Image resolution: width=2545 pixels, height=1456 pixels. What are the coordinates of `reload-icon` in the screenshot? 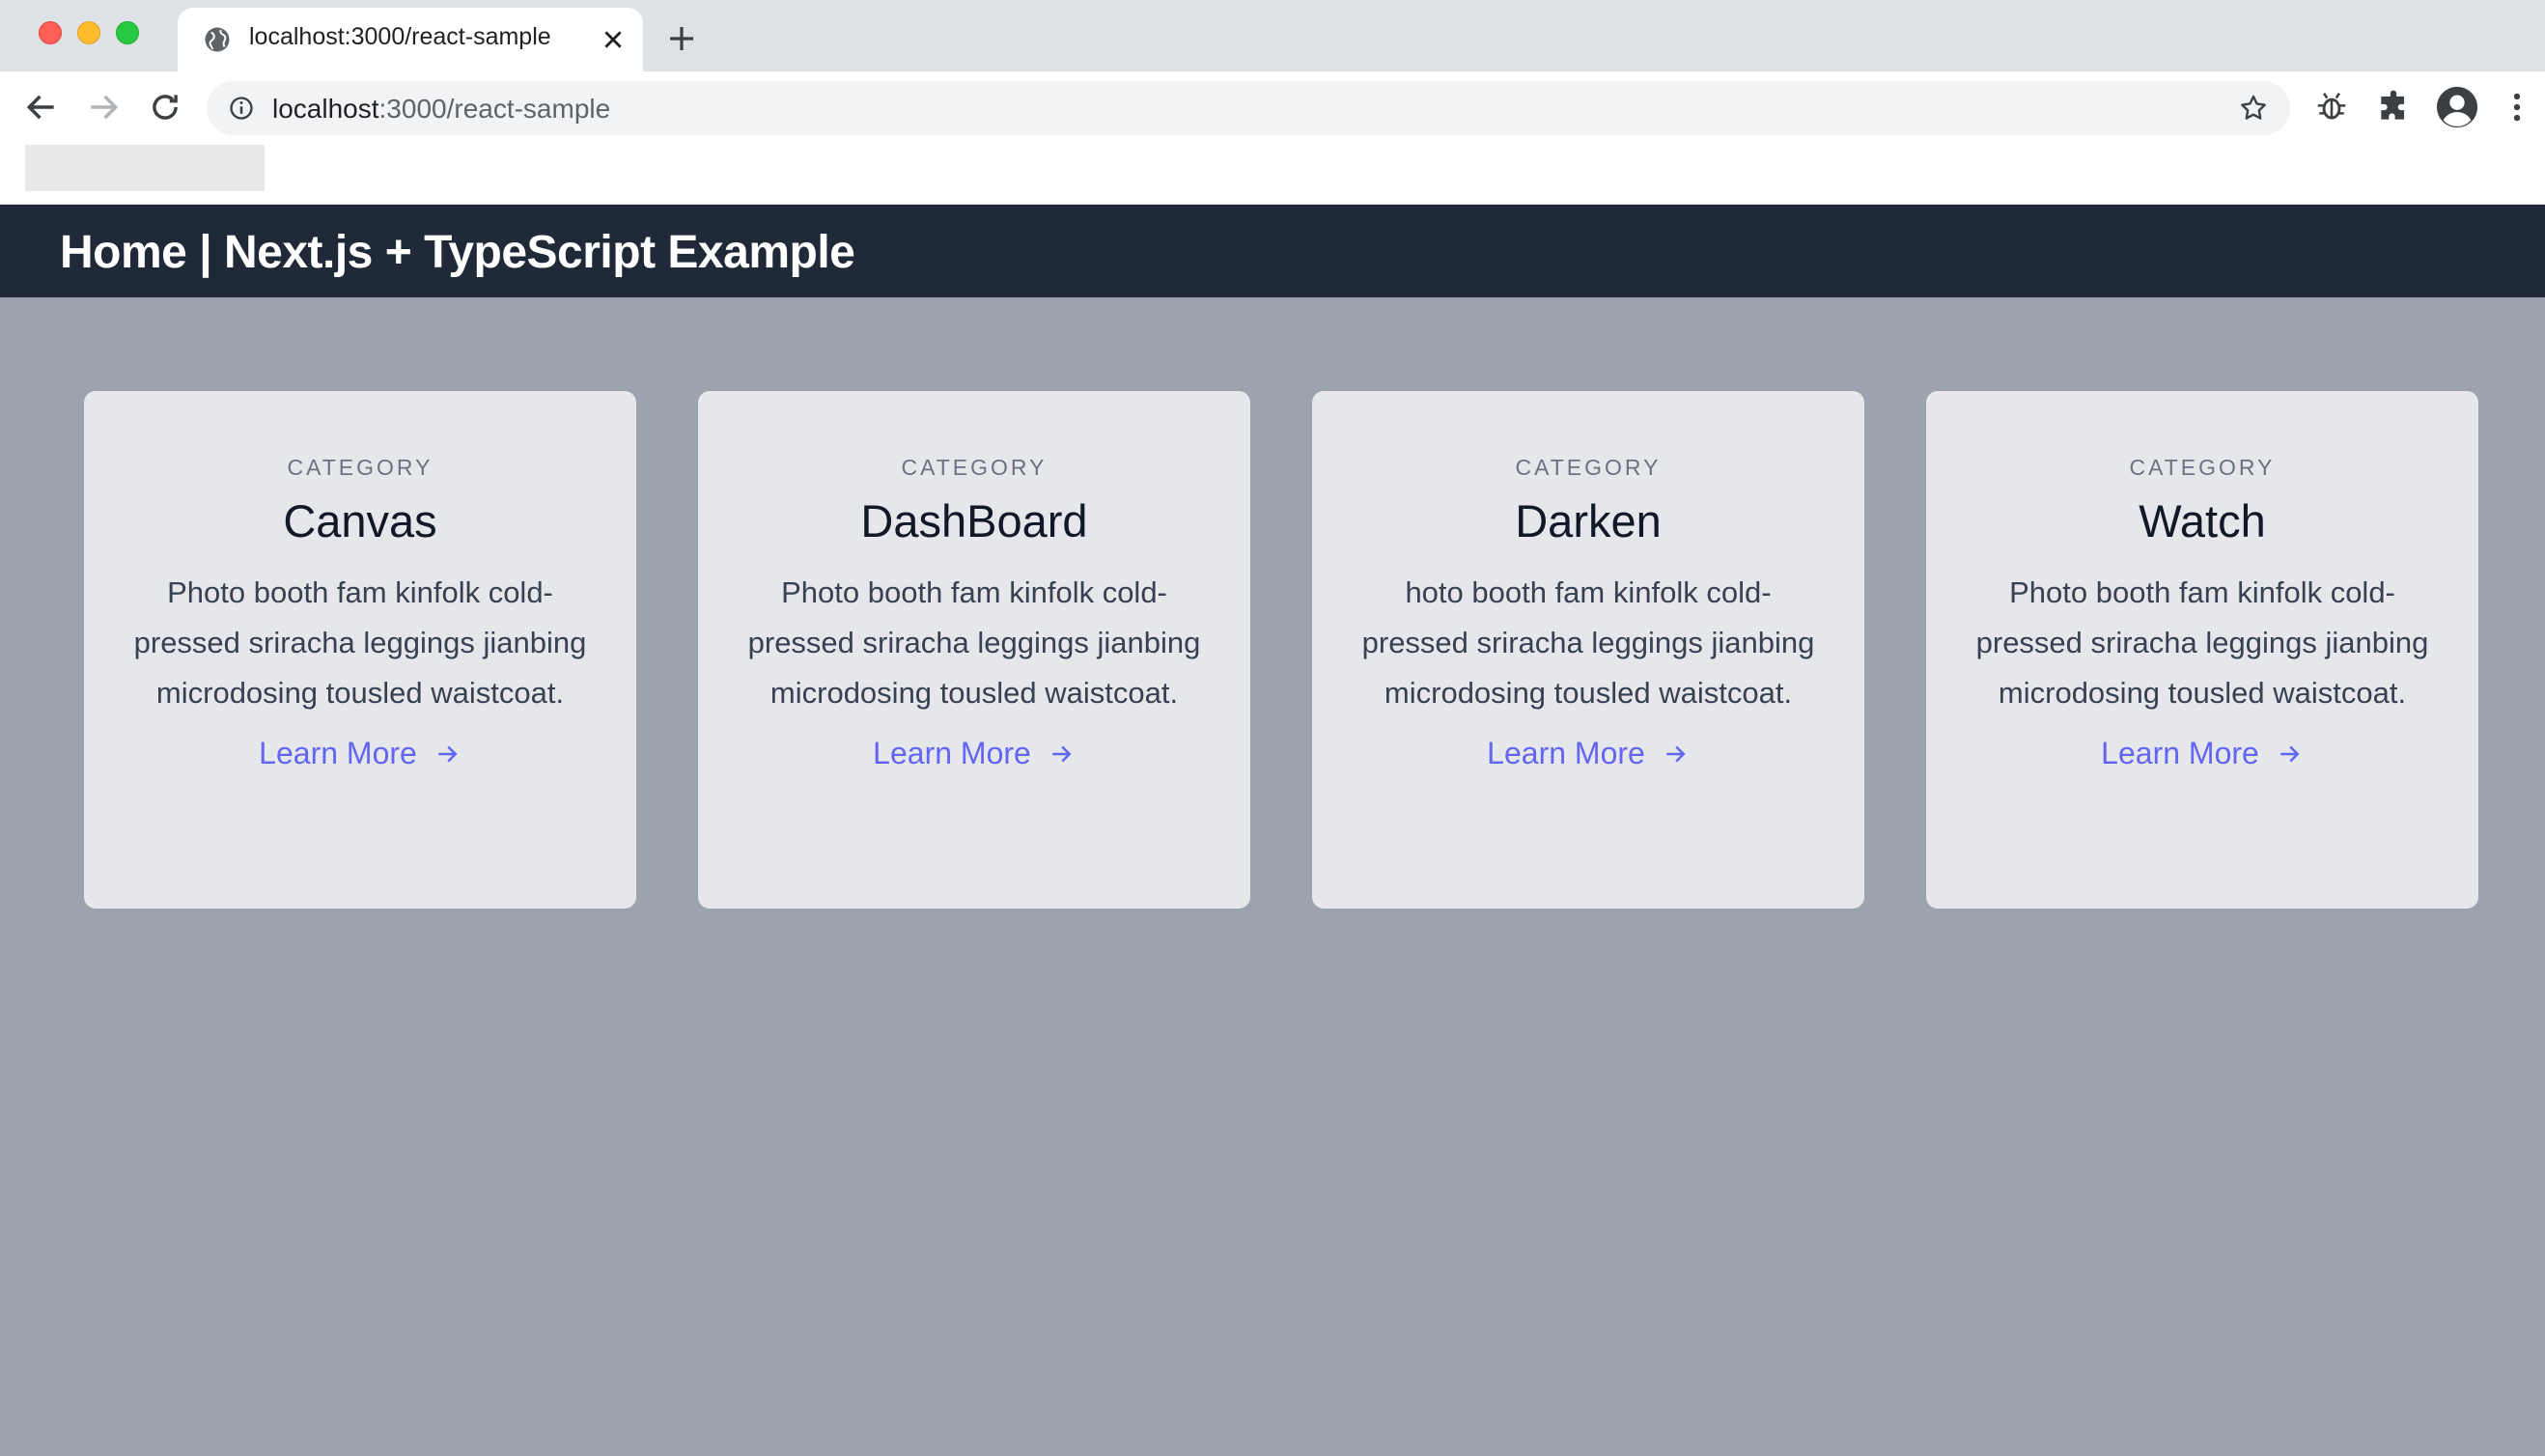 It's located at (165, 108).